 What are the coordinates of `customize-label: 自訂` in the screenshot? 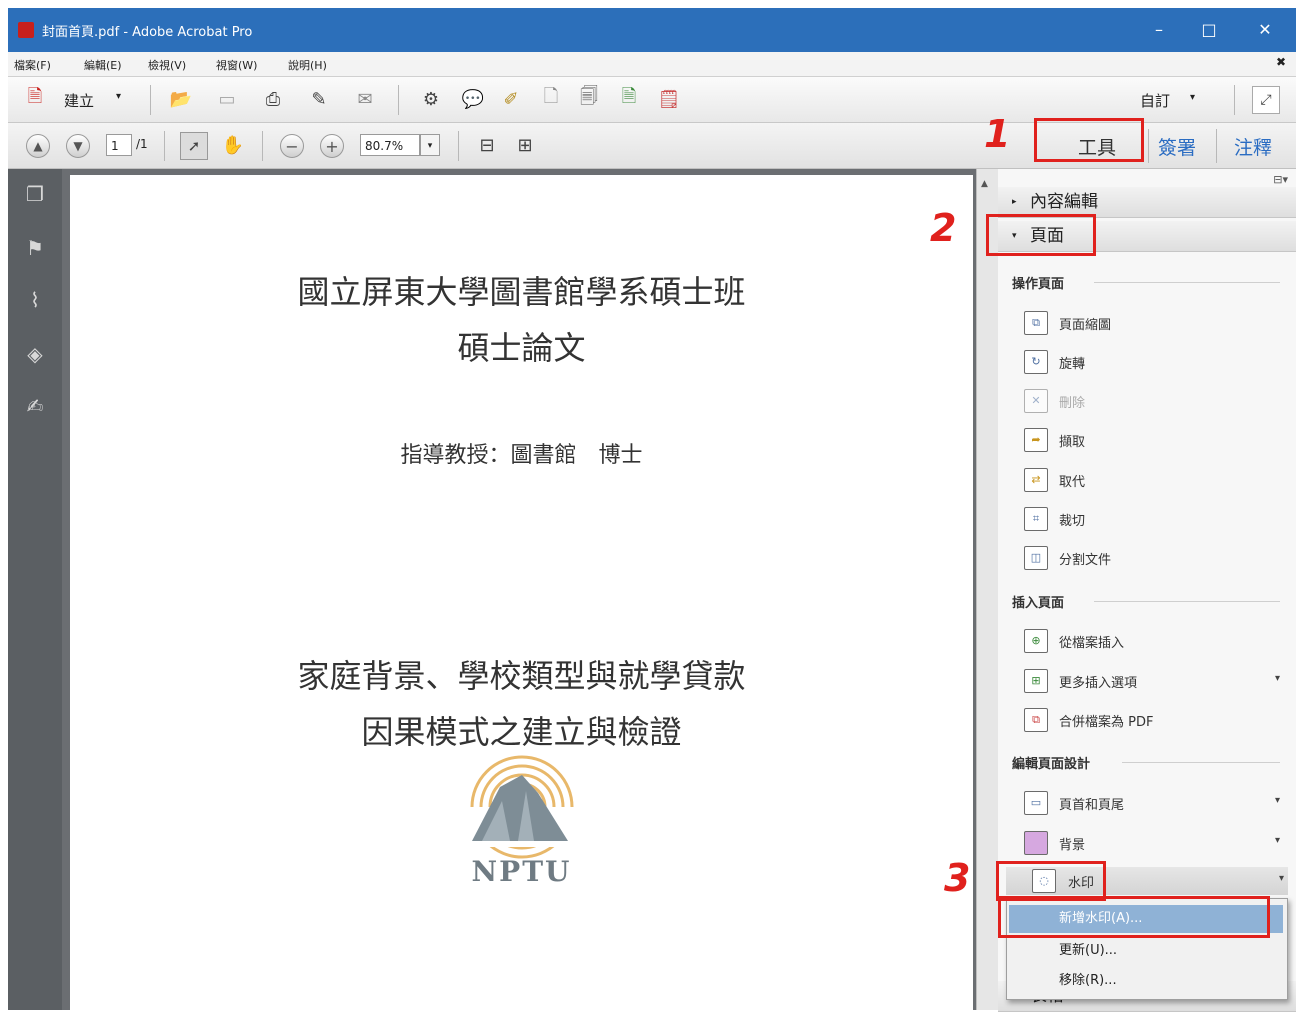 It's located at (1155, 100).